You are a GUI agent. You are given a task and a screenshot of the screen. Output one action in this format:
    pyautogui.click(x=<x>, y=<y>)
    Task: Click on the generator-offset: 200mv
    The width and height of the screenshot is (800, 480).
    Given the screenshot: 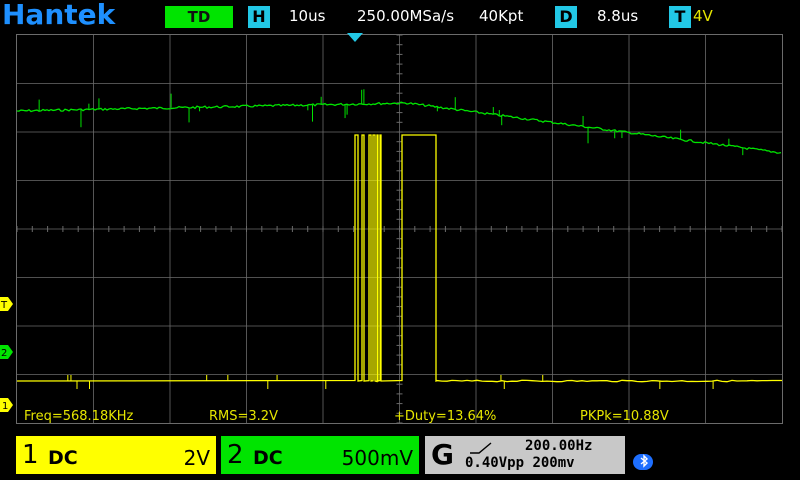 What is the action you would take?
    pyautogui.click(x=553, y=463)
    